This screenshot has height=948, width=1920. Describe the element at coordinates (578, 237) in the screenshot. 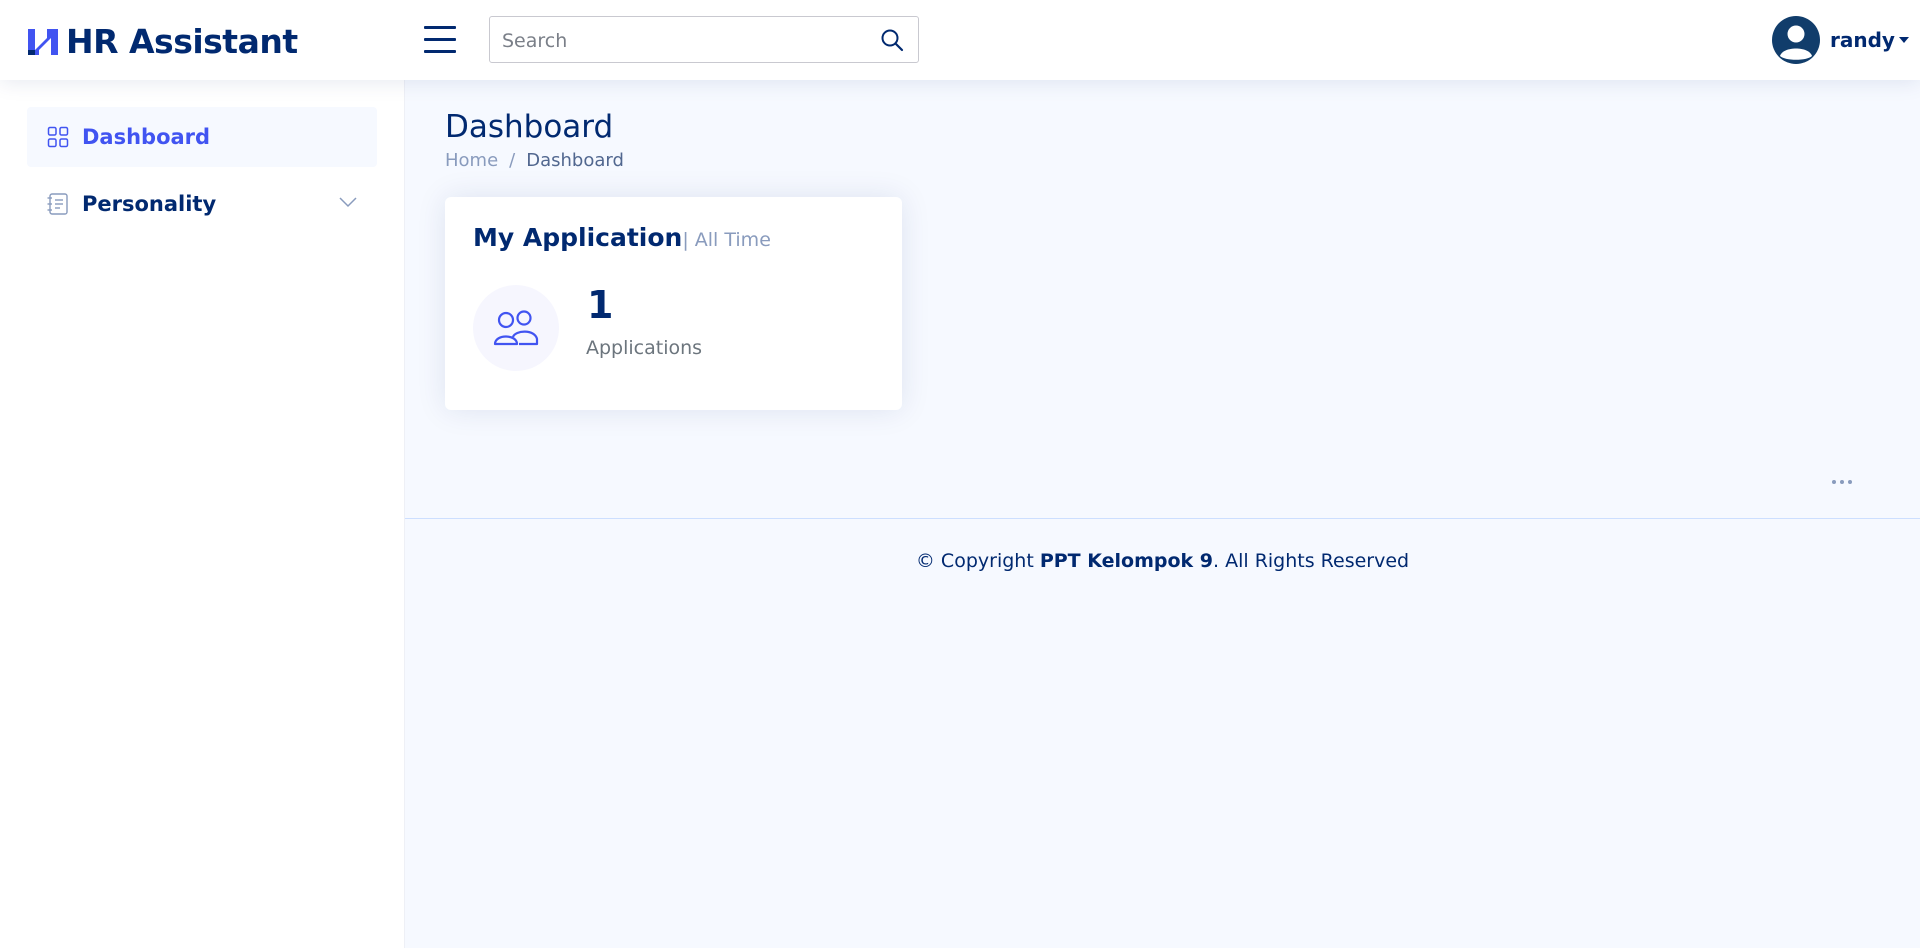

I see `card-title-text: My Application` at that location.